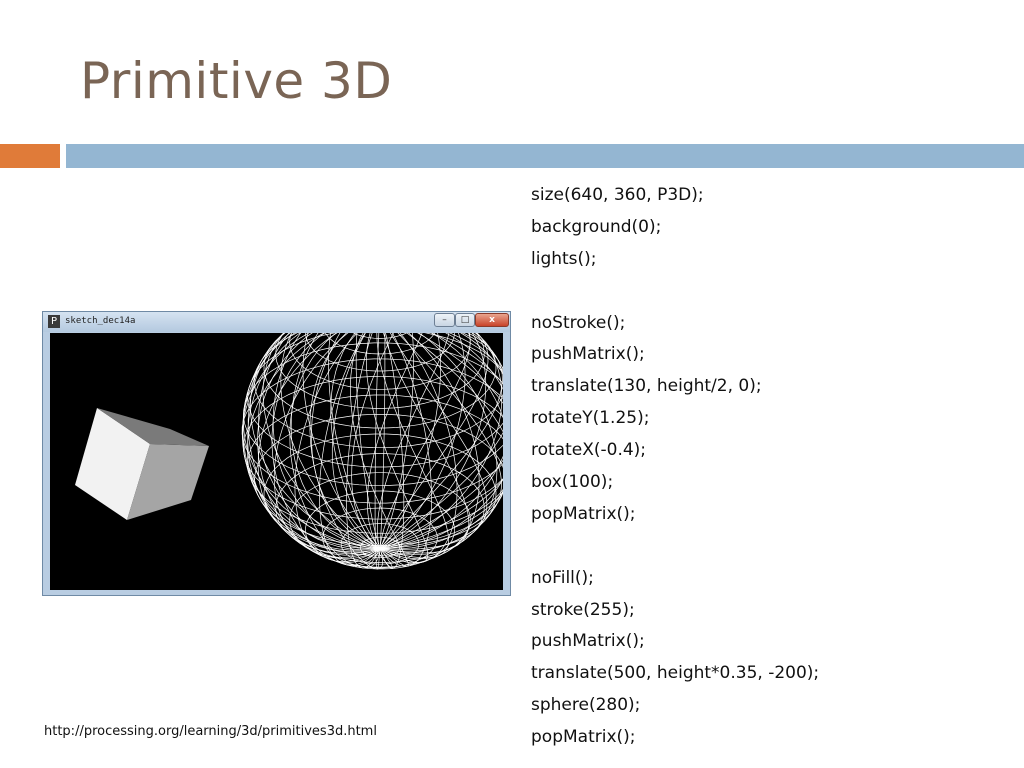 This screenshot has height=768, width=1024. What do you see at coordinates (564, 258) in the screenshot?
I see `code-line: lights();` at bounding box center [564, 258].